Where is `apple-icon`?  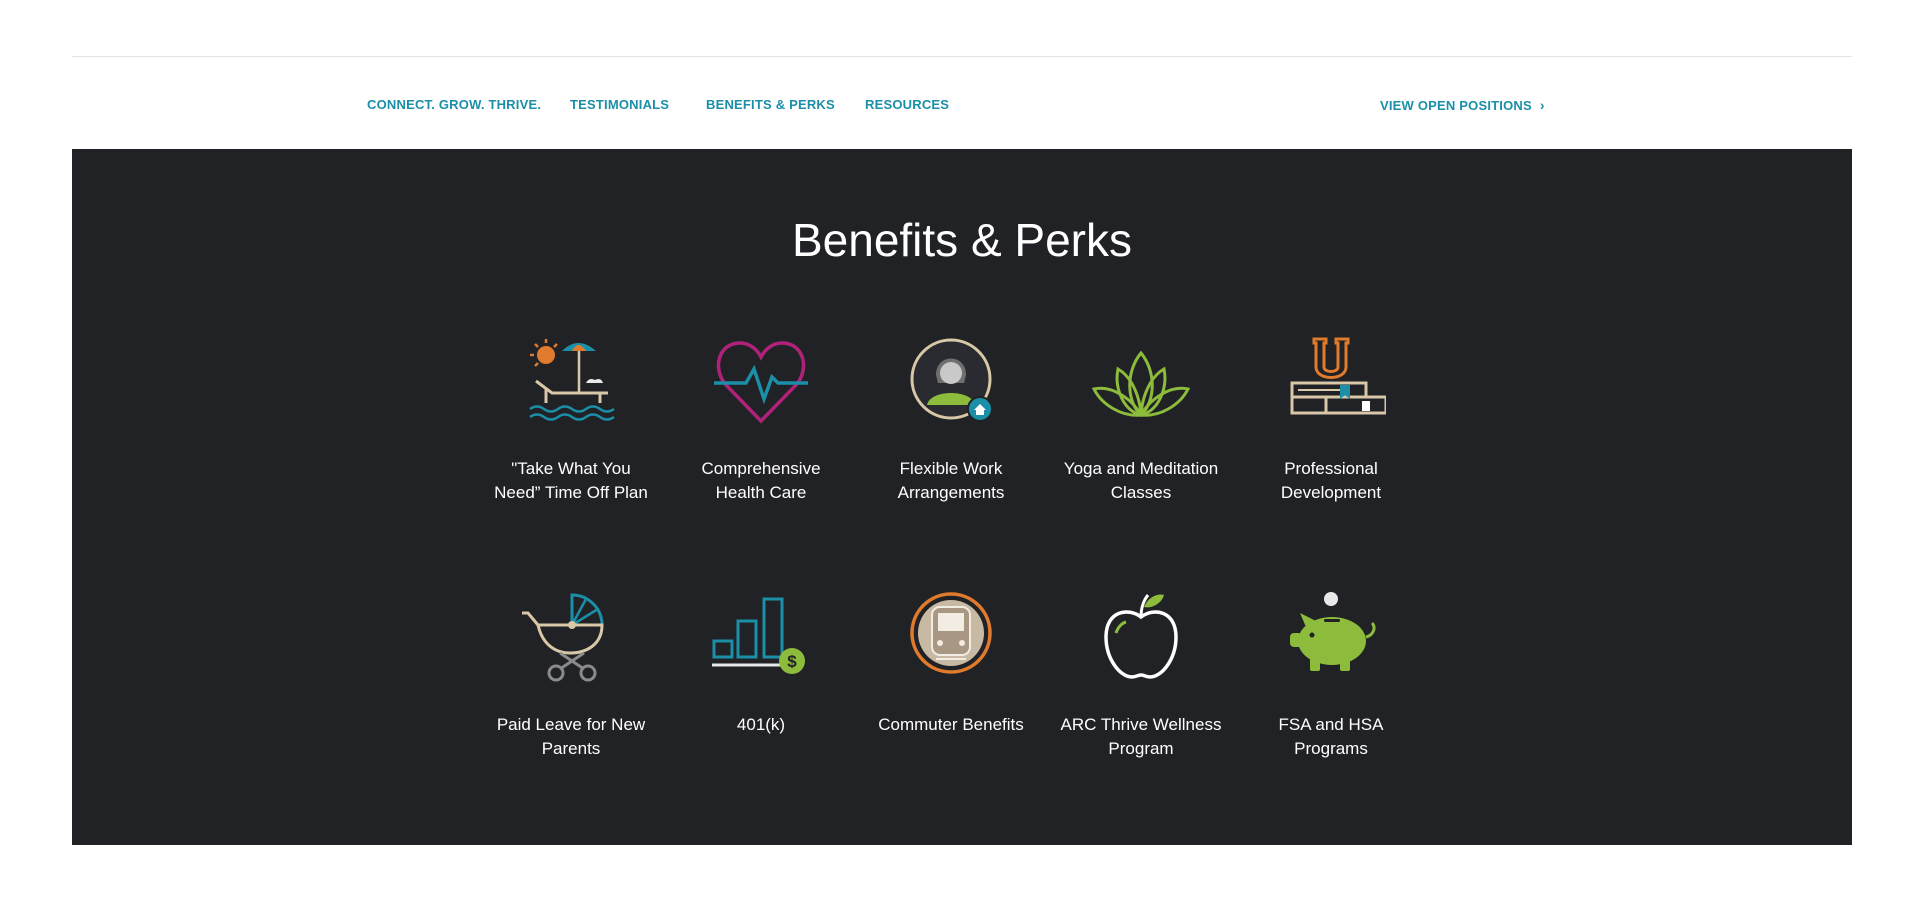 apple-icon is located at coordinates (1141, 636).